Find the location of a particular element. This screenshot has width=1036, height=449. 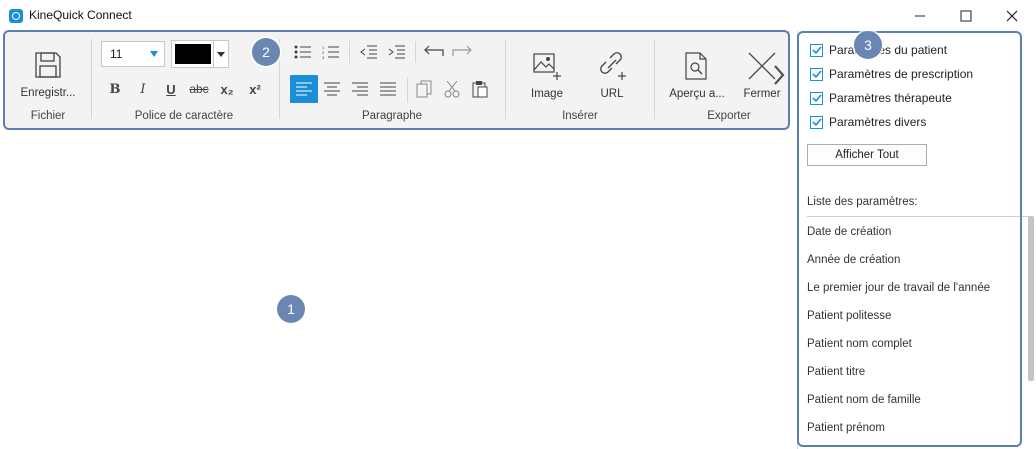

app-logo-icon is located at coordinates (16, 16).